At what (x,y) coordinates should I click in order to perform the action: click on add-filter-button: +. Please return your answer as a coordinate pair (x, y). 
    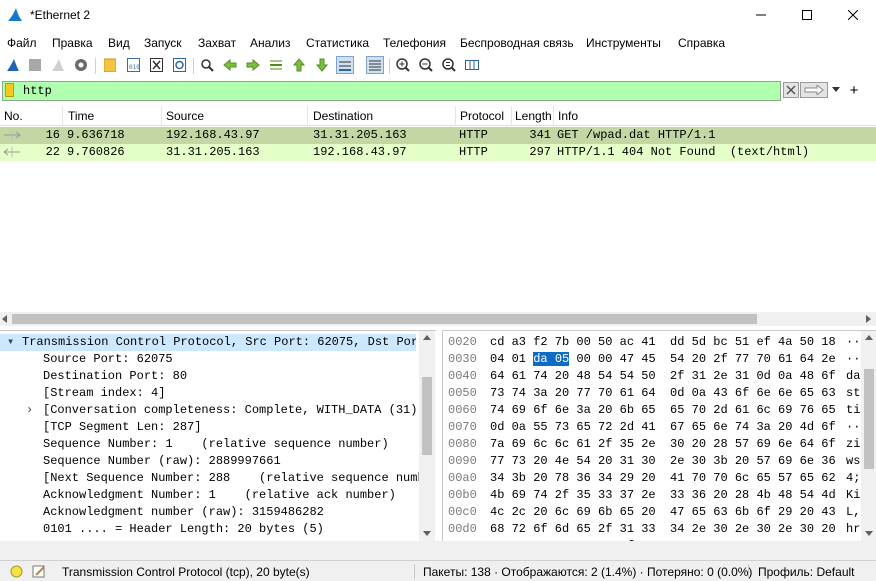
    Looking at the image, I should click on (854, 90).